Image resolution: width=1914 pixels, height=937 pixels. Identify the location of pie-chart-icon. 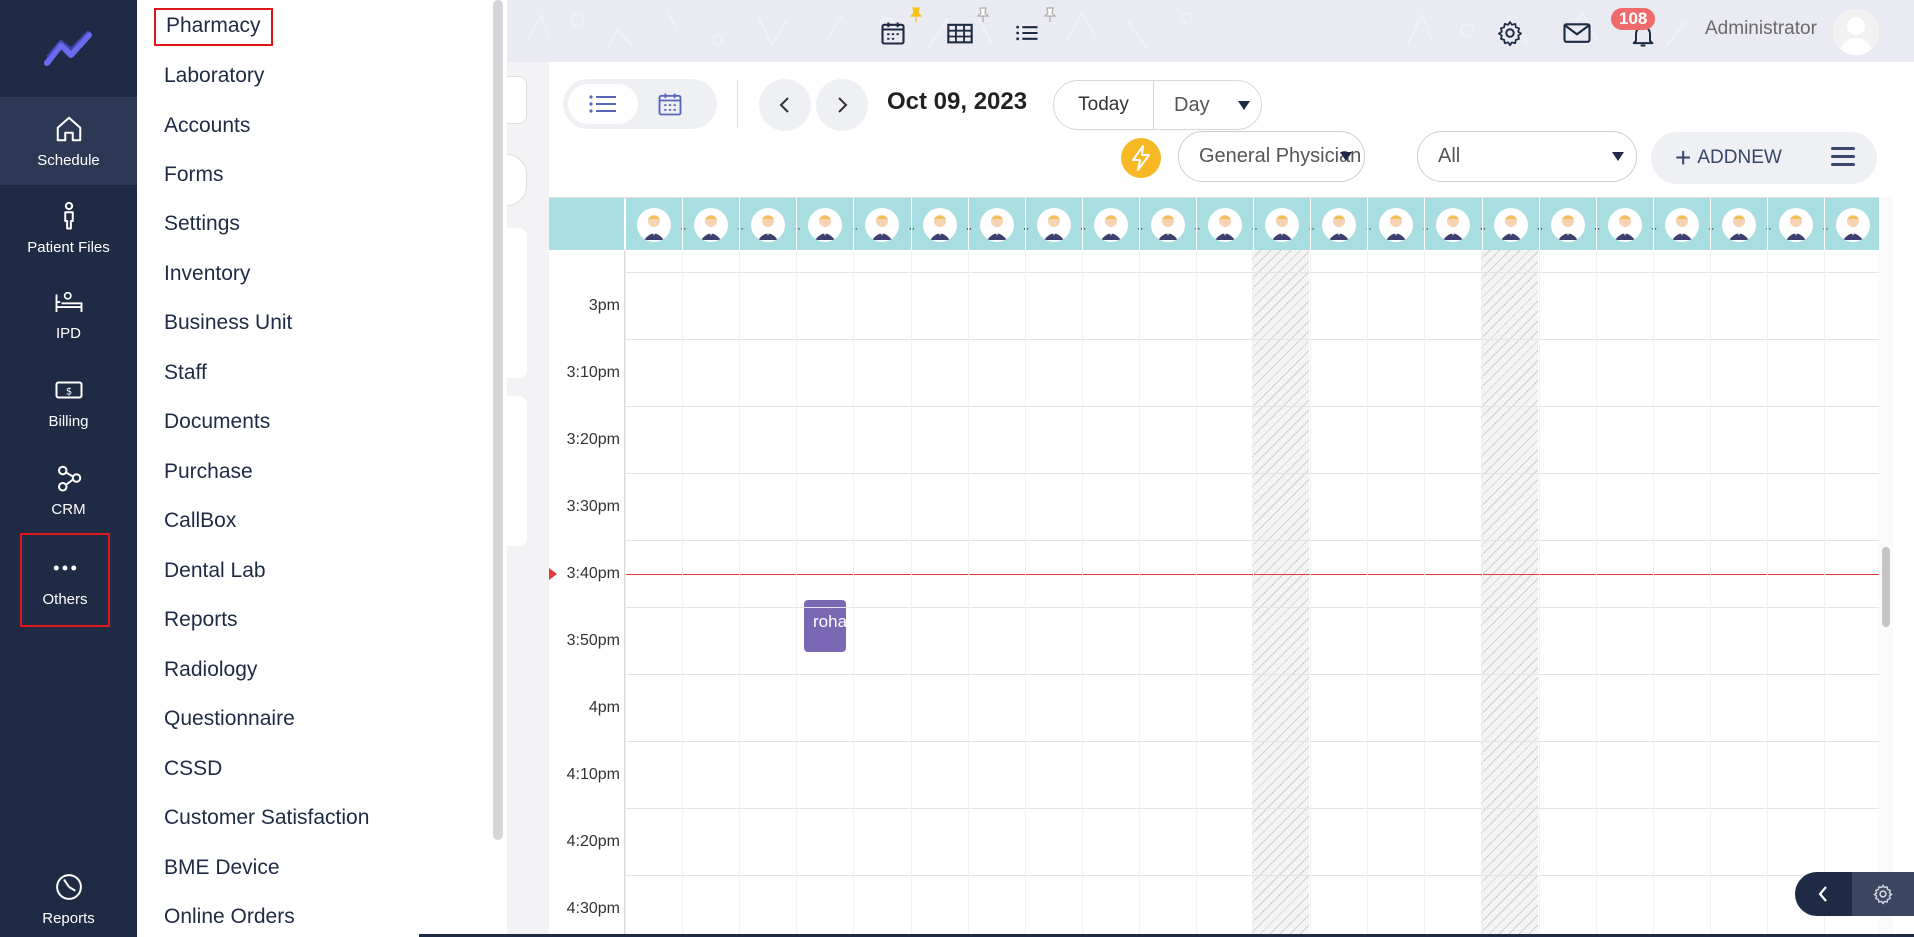
(68, 886).